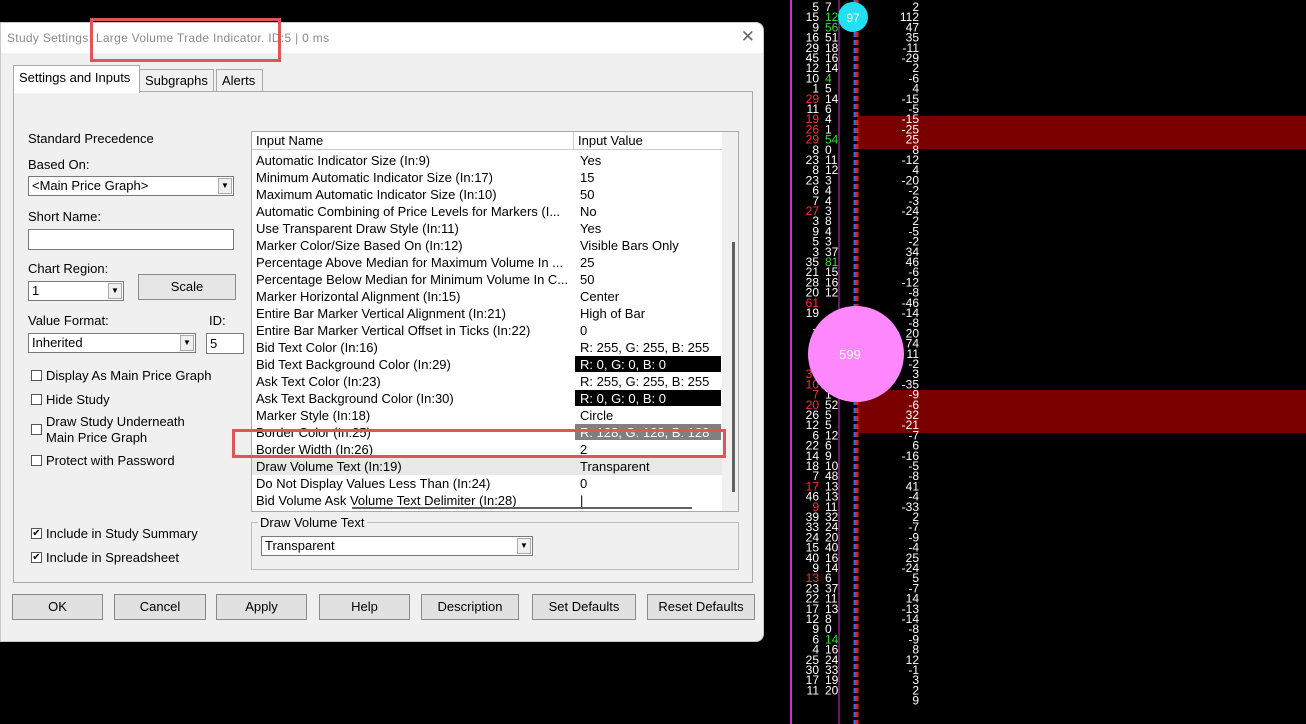 This screenshot has height=724, width=1306. What do you see at coordinates (36, 460) in the screenshot?
I see `protect-password-checkbox` at bounding box center [36, 460].